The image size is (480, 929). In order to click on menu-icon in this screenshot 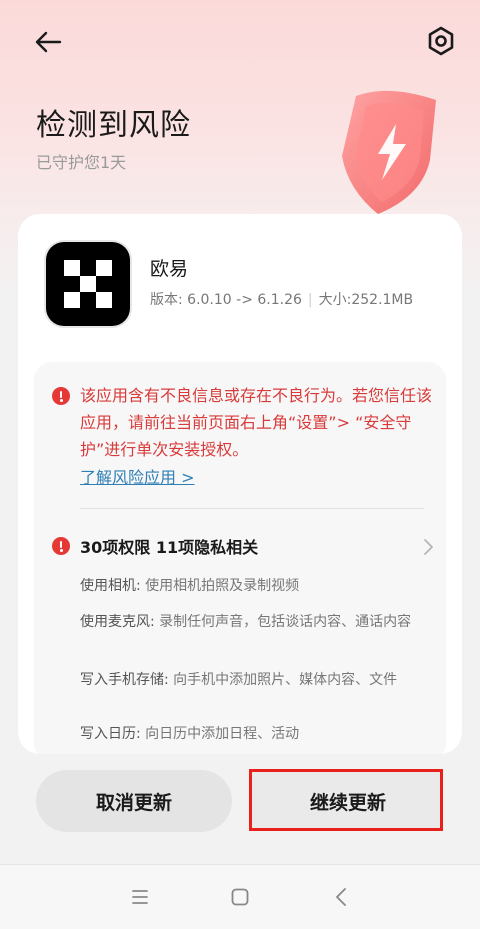, I will do `click(140, 897)`.